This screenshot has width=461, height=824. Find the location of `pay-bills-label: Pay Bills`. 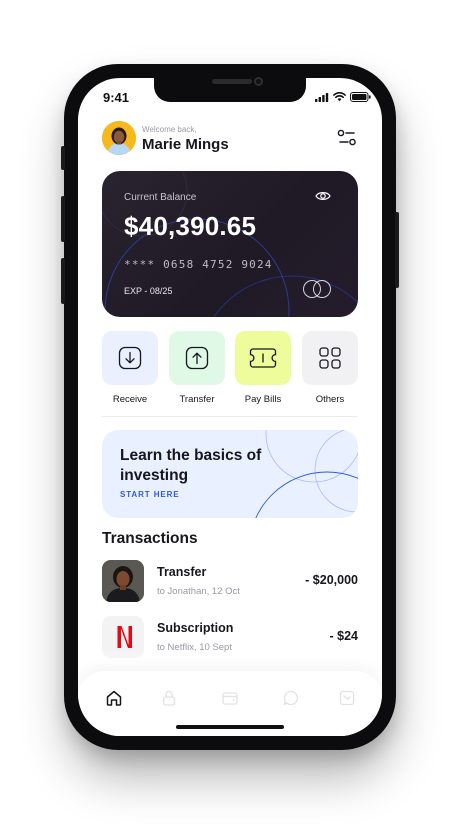

pay-bills-label: Pay Bills is located at coordinates (263, 399).